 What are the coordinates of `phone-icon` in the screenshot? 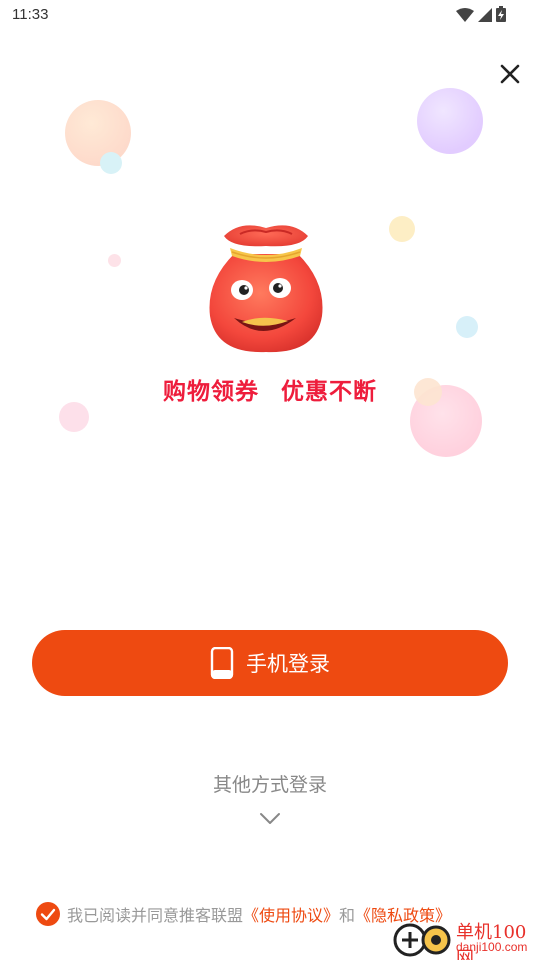 It's located at (222, 663).